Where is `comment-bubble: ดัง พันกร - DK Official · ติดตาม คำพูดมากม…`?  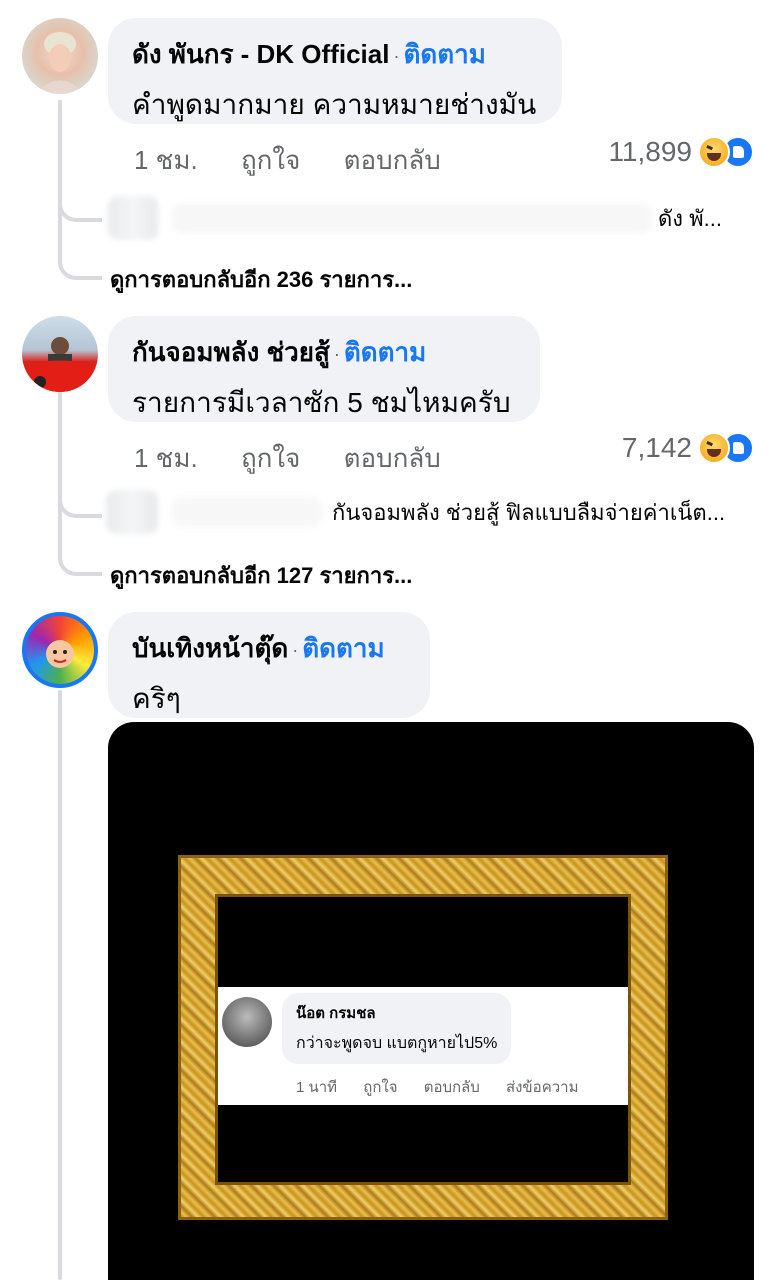 comment-bubble: ดัง พันกร - DK Official · ติดตาม คำพูดมากม… is located at coordinates (335, 71).